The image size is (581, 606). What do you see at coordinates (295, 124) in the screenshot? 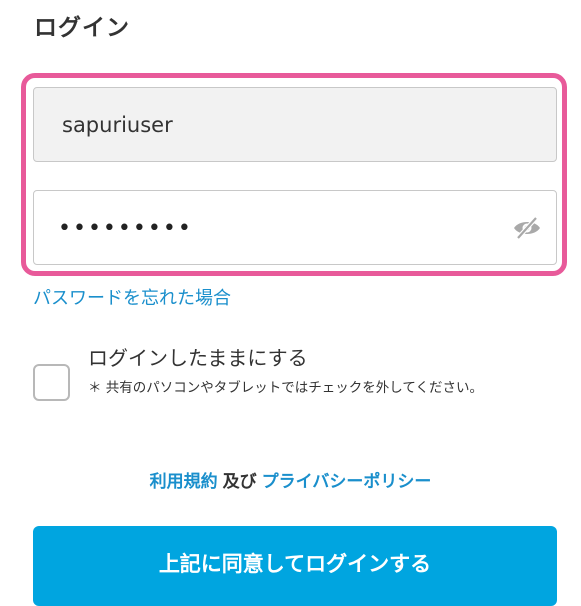
I see `username-field: sapuriuser` at bounding box center [295, 124].